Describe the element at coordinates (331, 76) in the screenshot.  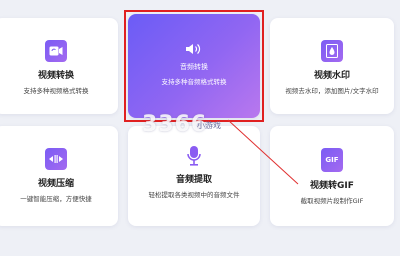
I see `card-title: 视频水印` at that location.